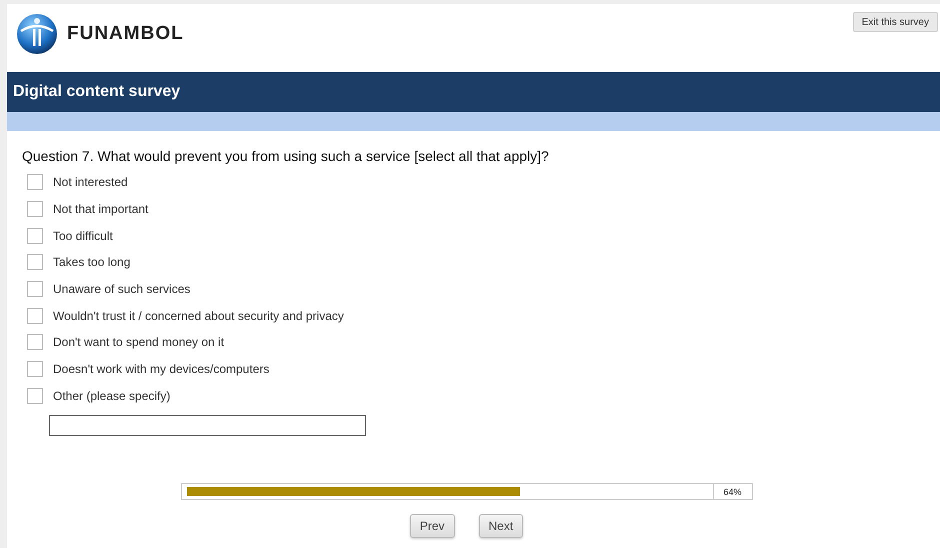 The image size is (940, 548). Describe the element at coordinates (91, 262) in the screenshot. I see `option-label: Takes too long` at that location.